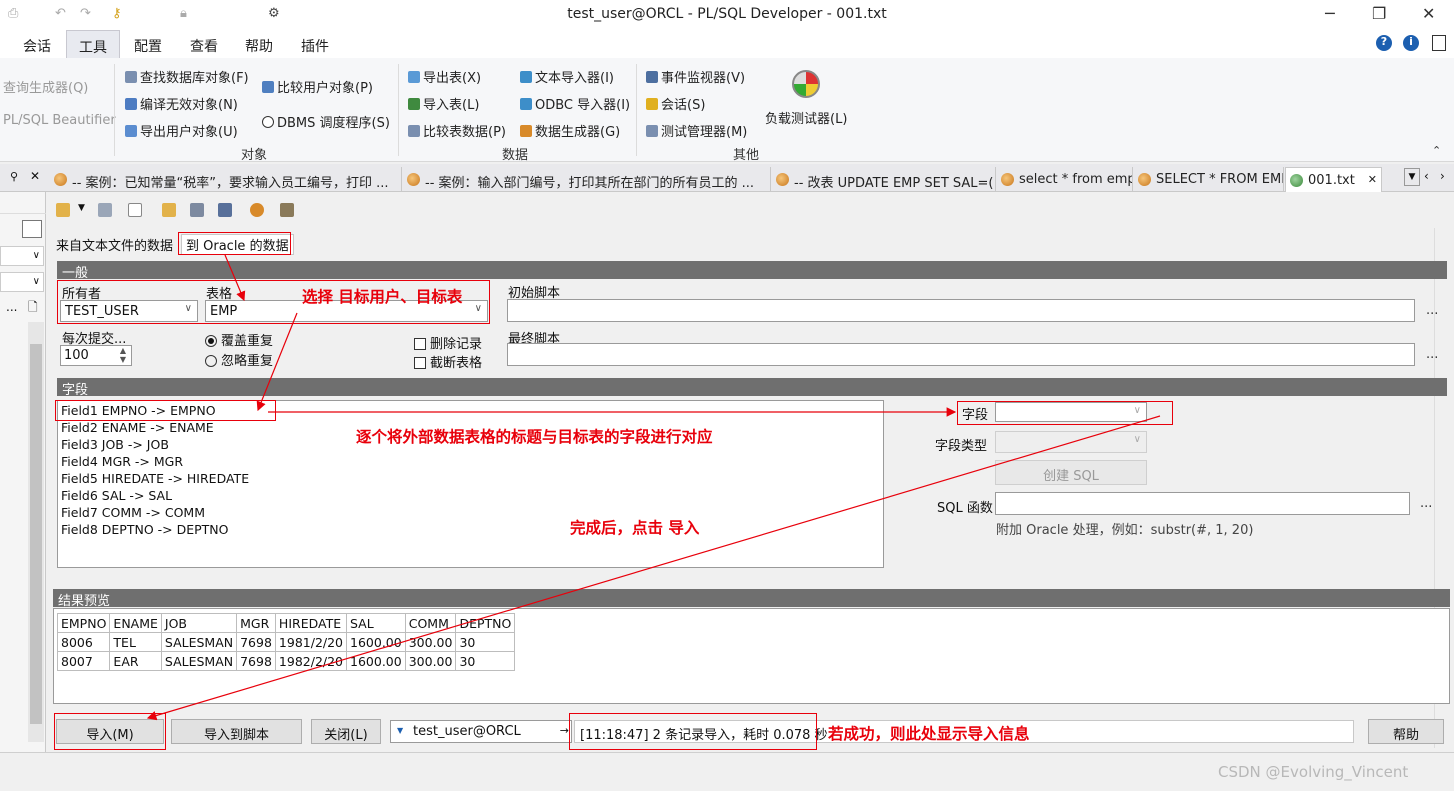 Image resolution: width=1454 pixels, height=791 pixels. Describe the element at coordinates (35, 176) in the screenshot. I see `close-panel-icon: ✕` at that location.